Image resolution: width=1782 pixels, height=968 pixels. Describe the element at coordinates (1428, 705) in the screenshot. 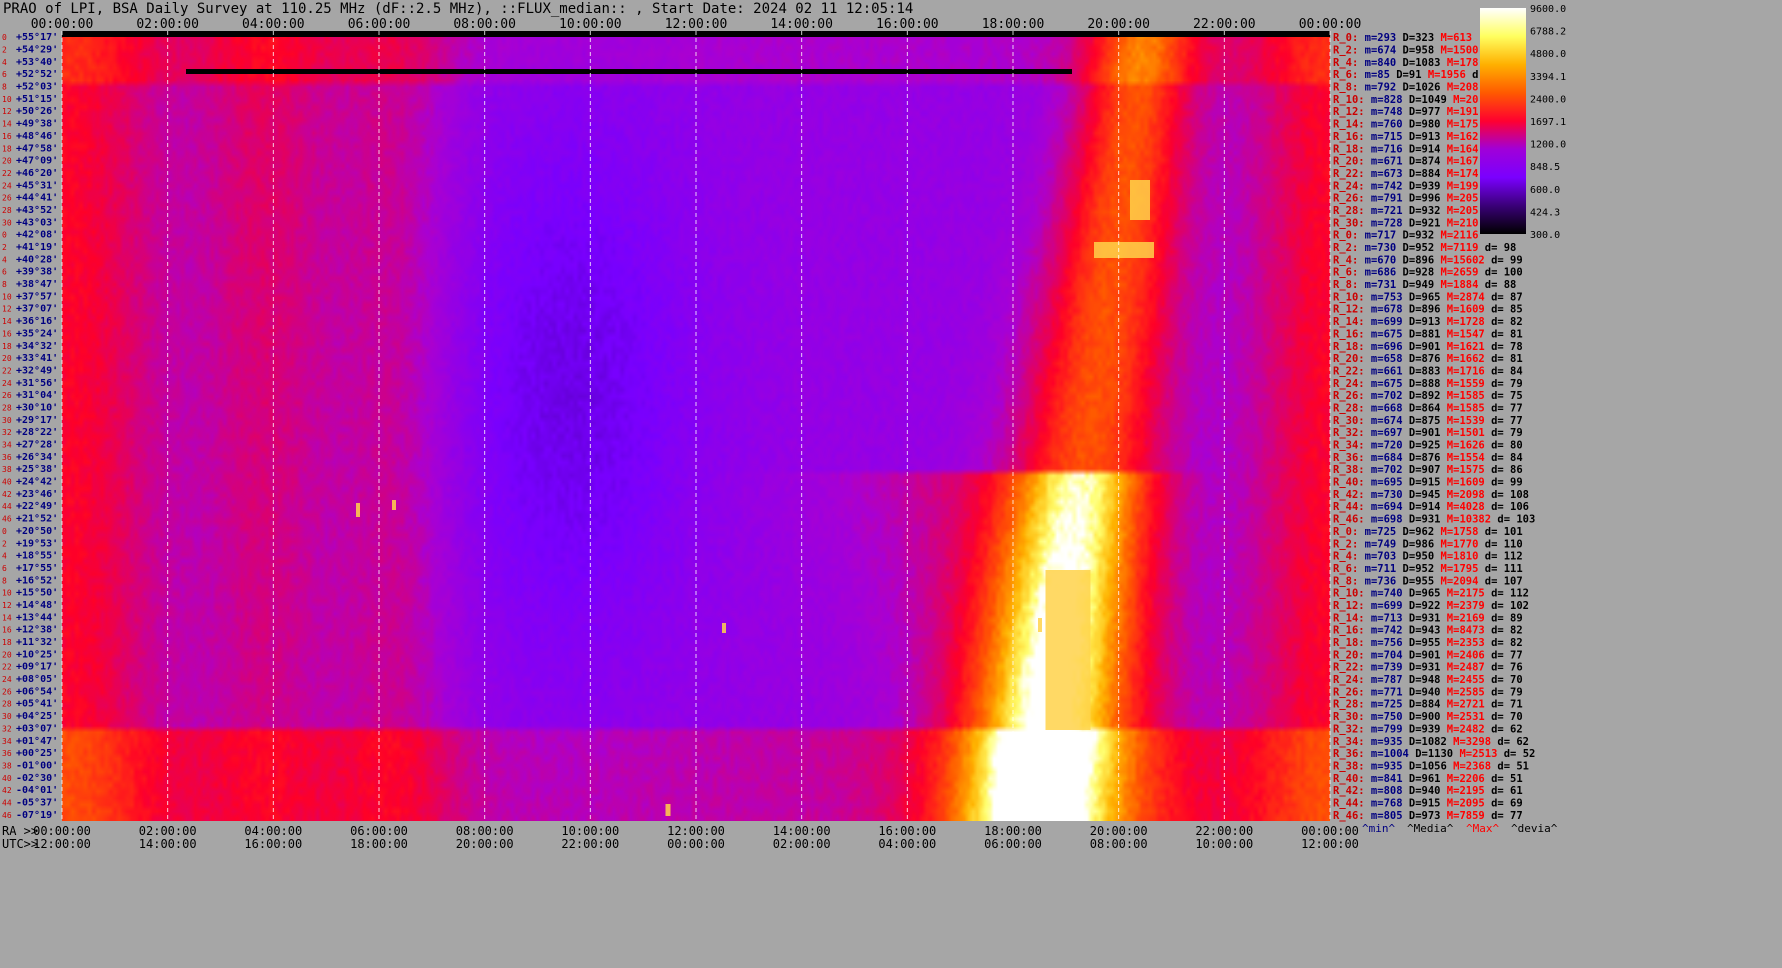

I see `stat-row: R_28: m=725 D=884 M=2721 d= 71` at that location.